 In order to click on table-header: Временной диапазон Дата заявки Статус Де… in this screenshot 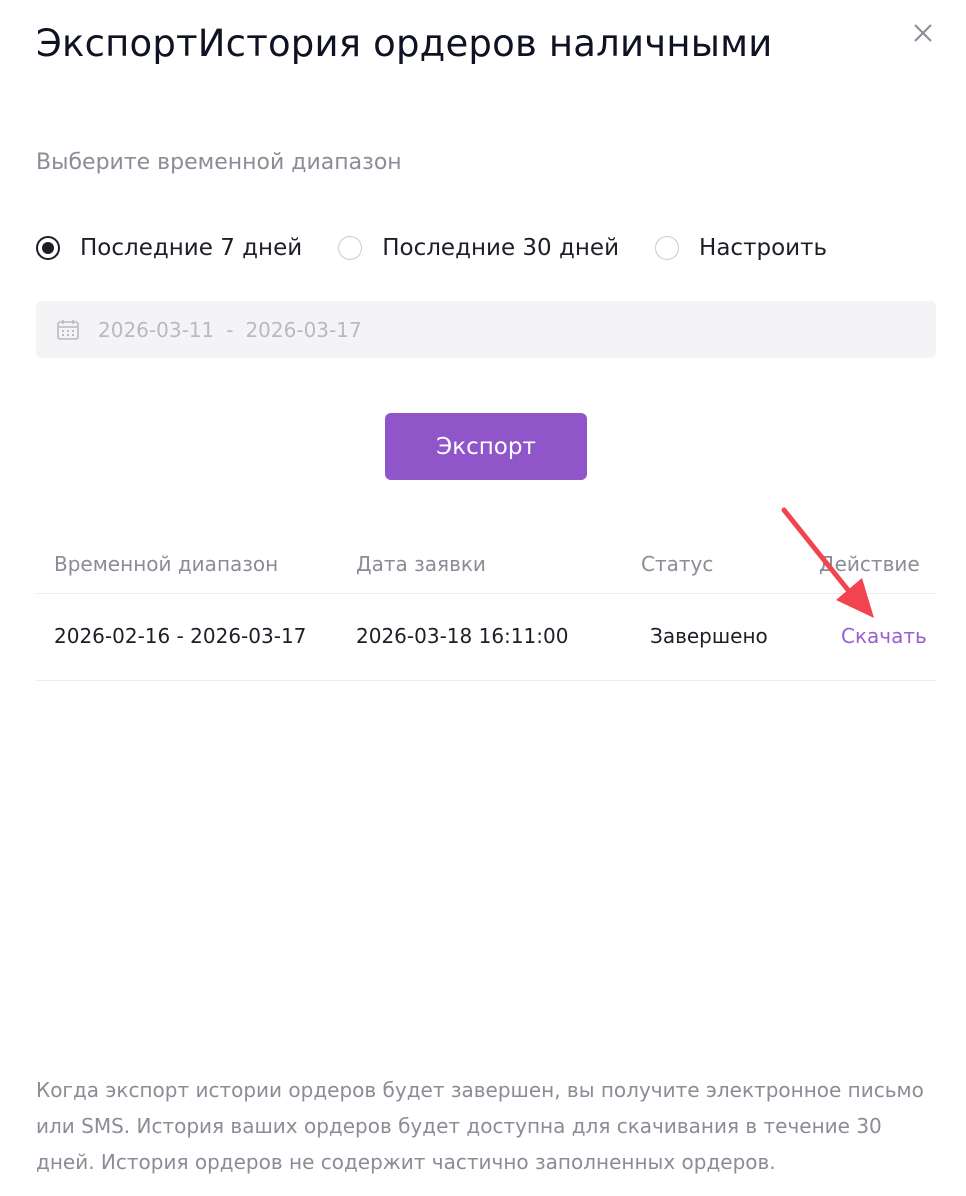, I will do `click(486, 567)`.